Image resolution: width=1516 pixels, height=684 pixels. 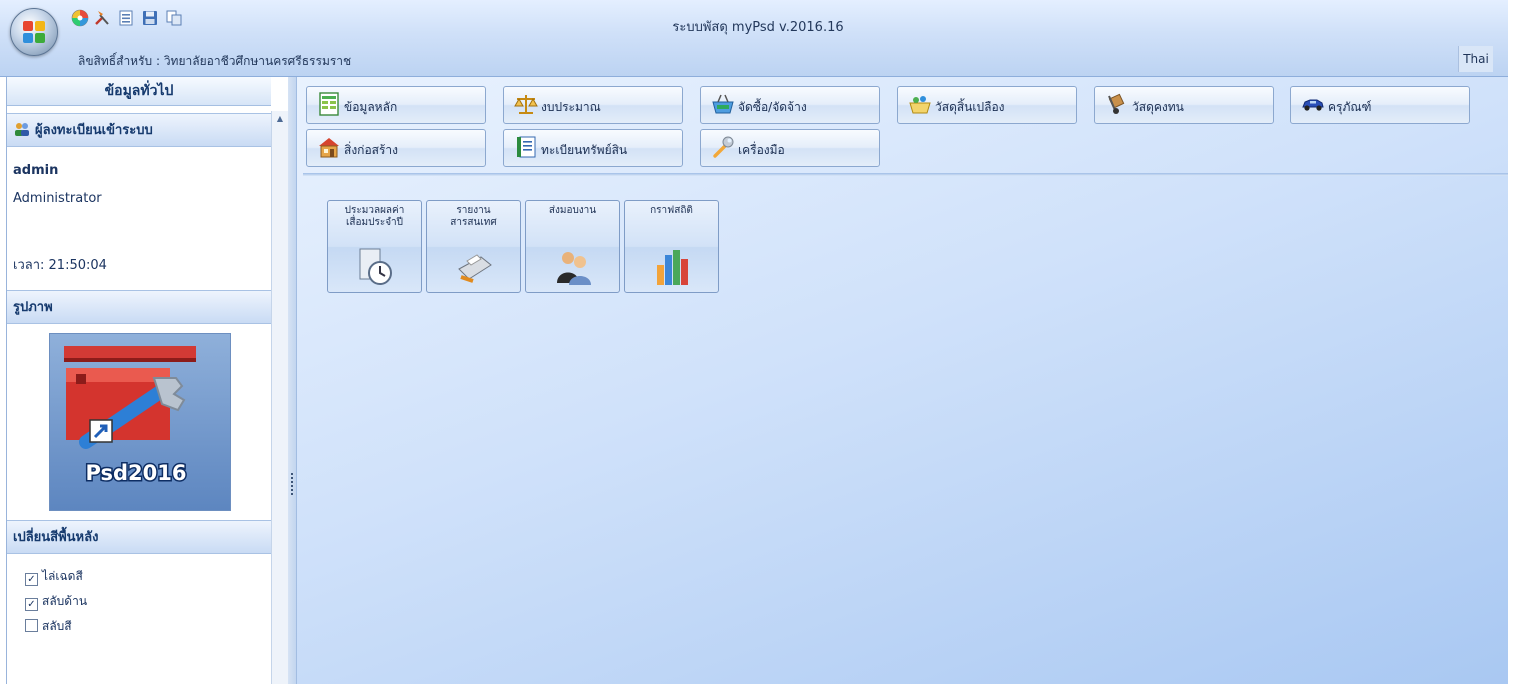 What do you see at coordinates (280, 397) in the screenshot?
I see `left-panel-scrollbar: ▲` at bounding box center [280, 397].